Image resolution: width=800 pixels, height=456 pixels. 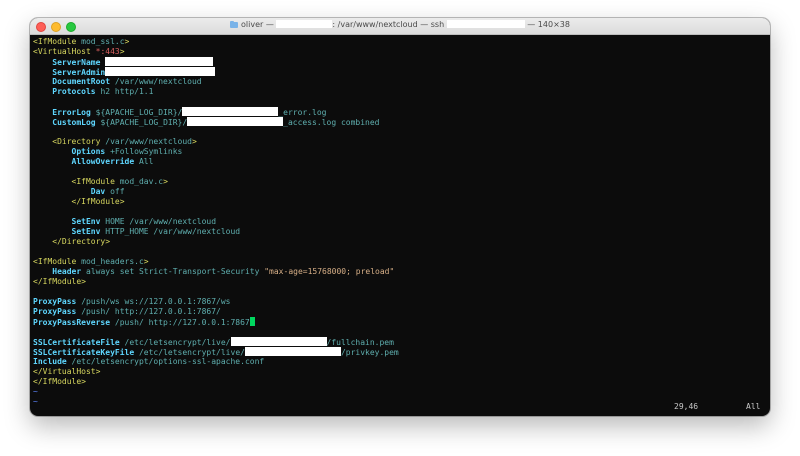 I want to click on code-line: Dav off, so click(x=107, y=191).